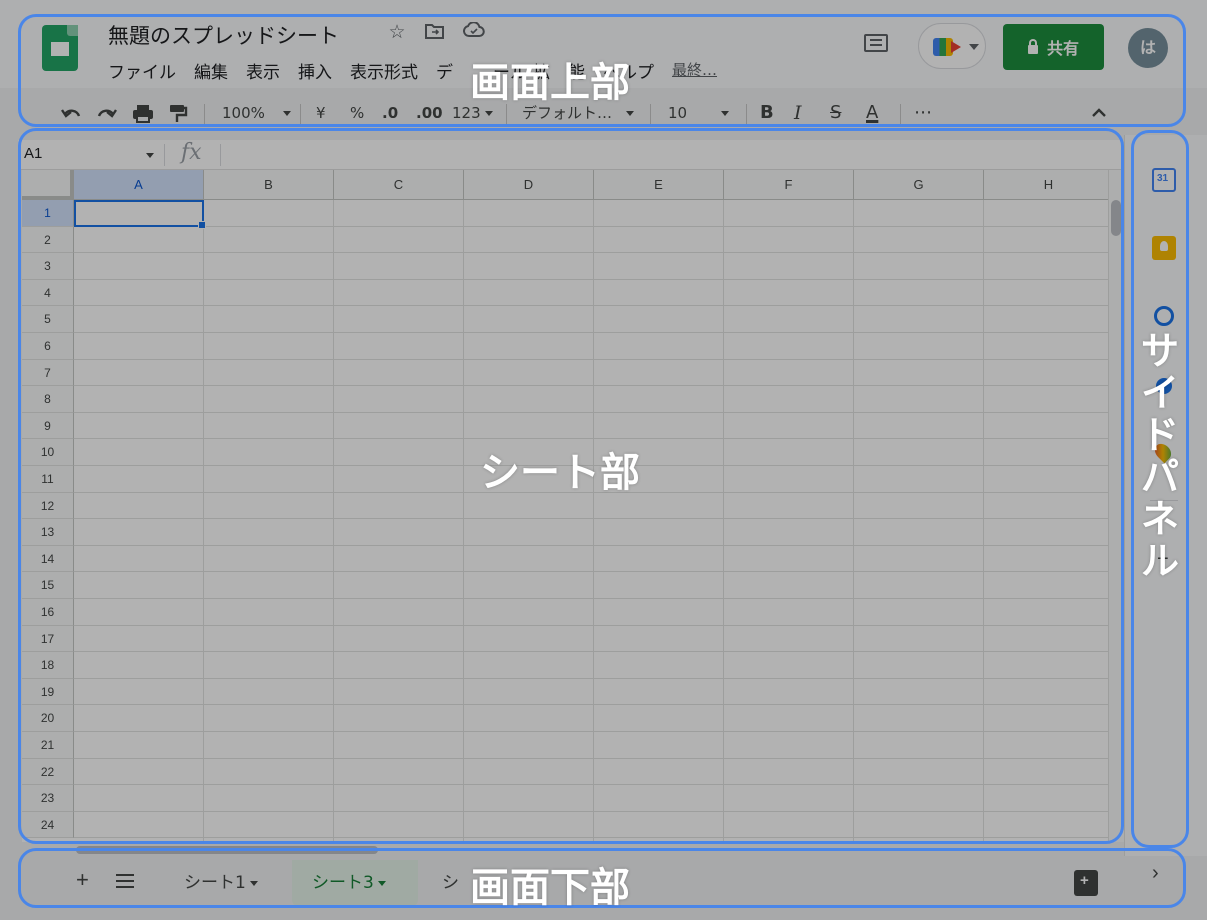  I want to click on label-sheet-area: シート部, so click(560, 473).